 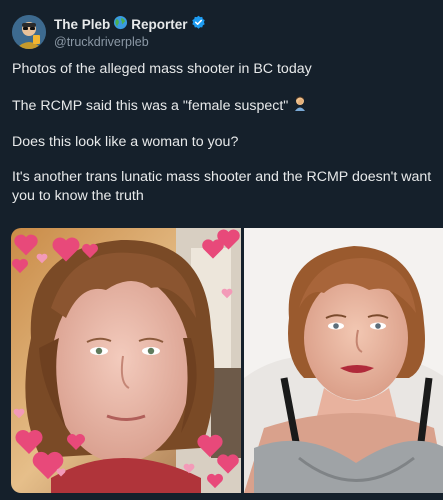 What do you see at coordinates (29, 32) in the screenshot?
I see `author-avatar` at bounding box center [29, 32].